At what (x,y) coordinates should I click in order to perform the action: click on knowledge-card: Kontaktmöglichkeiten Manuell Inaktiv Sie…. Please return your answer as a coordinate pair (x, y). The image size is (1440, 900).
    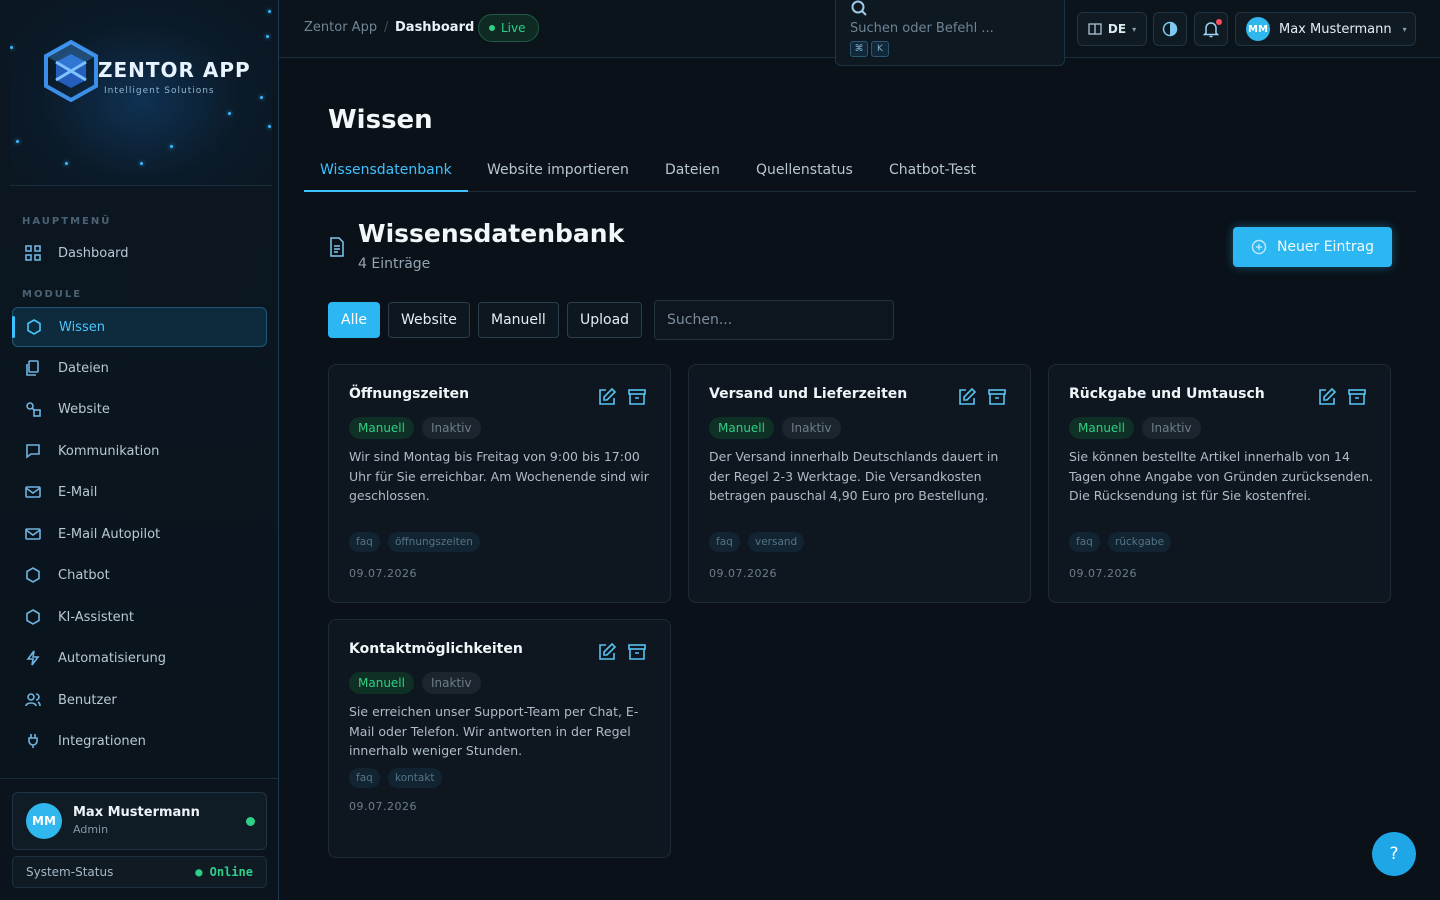
    Looking at the image, I should click on (499, 738).